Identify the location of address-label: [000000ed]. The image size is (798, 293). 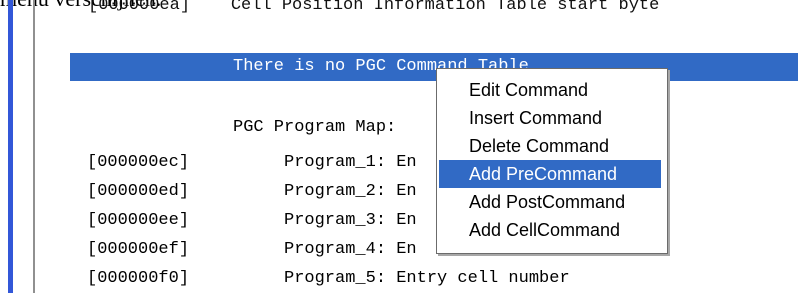
(138, 191).